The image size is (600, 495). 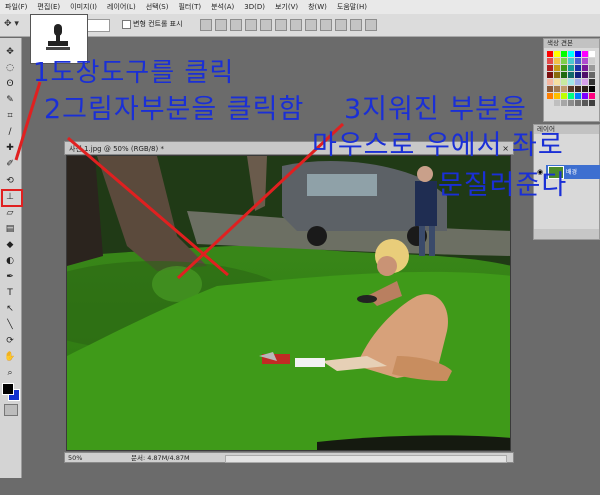 I want to click on annotation-step3-line1: 3지워진 부분을, so click(x=435, y=109).